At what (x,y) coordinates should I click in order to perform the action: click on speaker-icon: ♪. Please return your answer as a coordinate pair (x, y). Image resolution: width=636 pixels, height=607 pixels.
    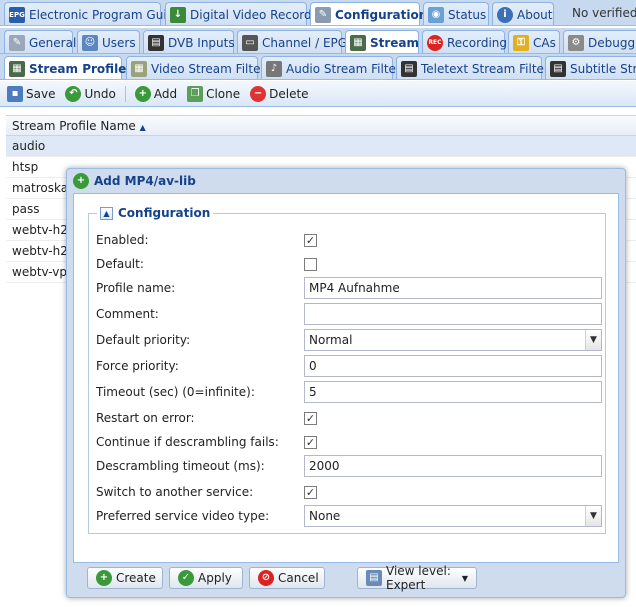
    Looking at the image, I should click on (274, 68).